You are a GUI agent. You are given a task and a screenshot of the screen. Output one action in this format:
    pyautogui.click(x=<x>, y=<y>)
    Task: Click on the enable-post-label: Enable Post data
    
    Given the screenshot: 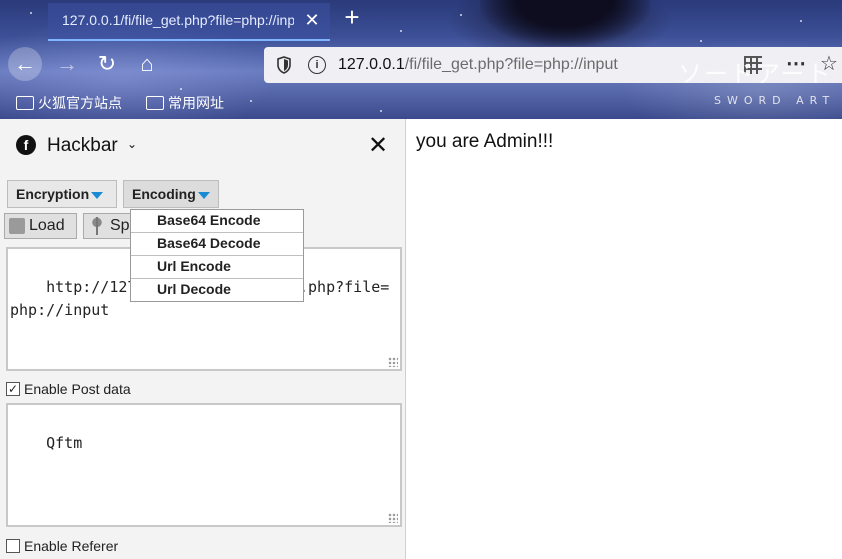 What is the action you would take?
    pyautogui.click(x=77, y=389)
    